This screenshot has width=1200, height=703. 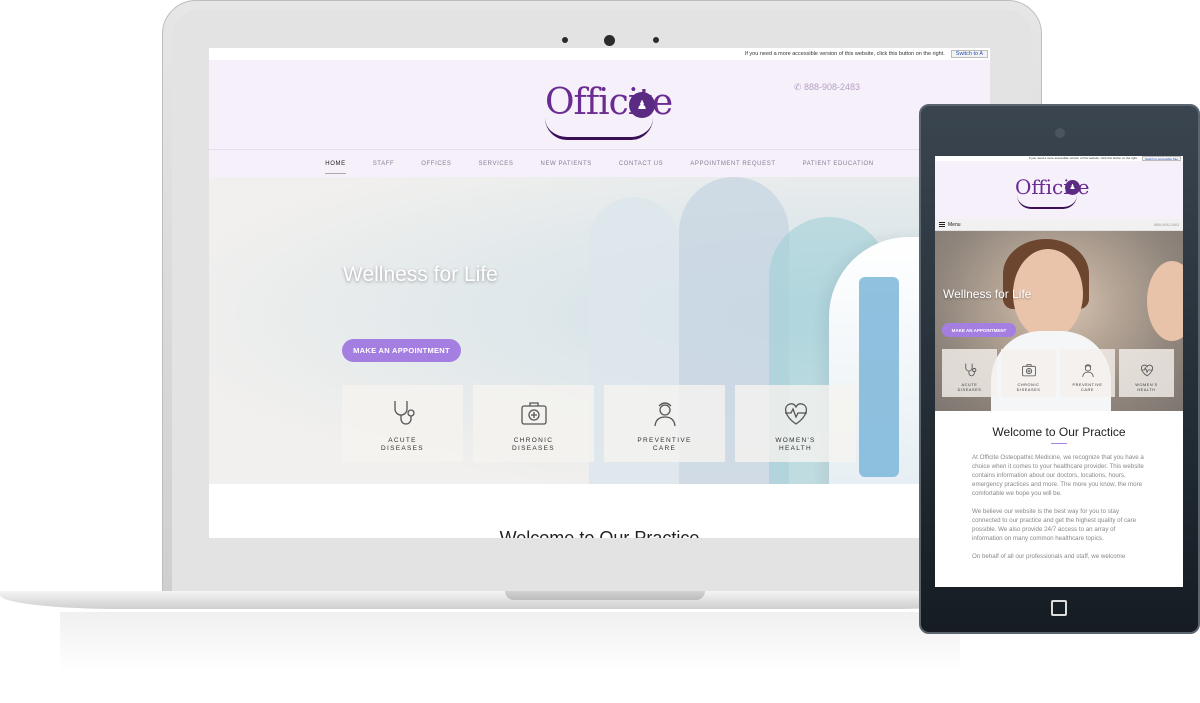 What do you see at coordinates (599, 104) in the screenshot?
I see `site-header: Officite ♟ ✆ 888-908-2483` at bounding box center [599, 104].